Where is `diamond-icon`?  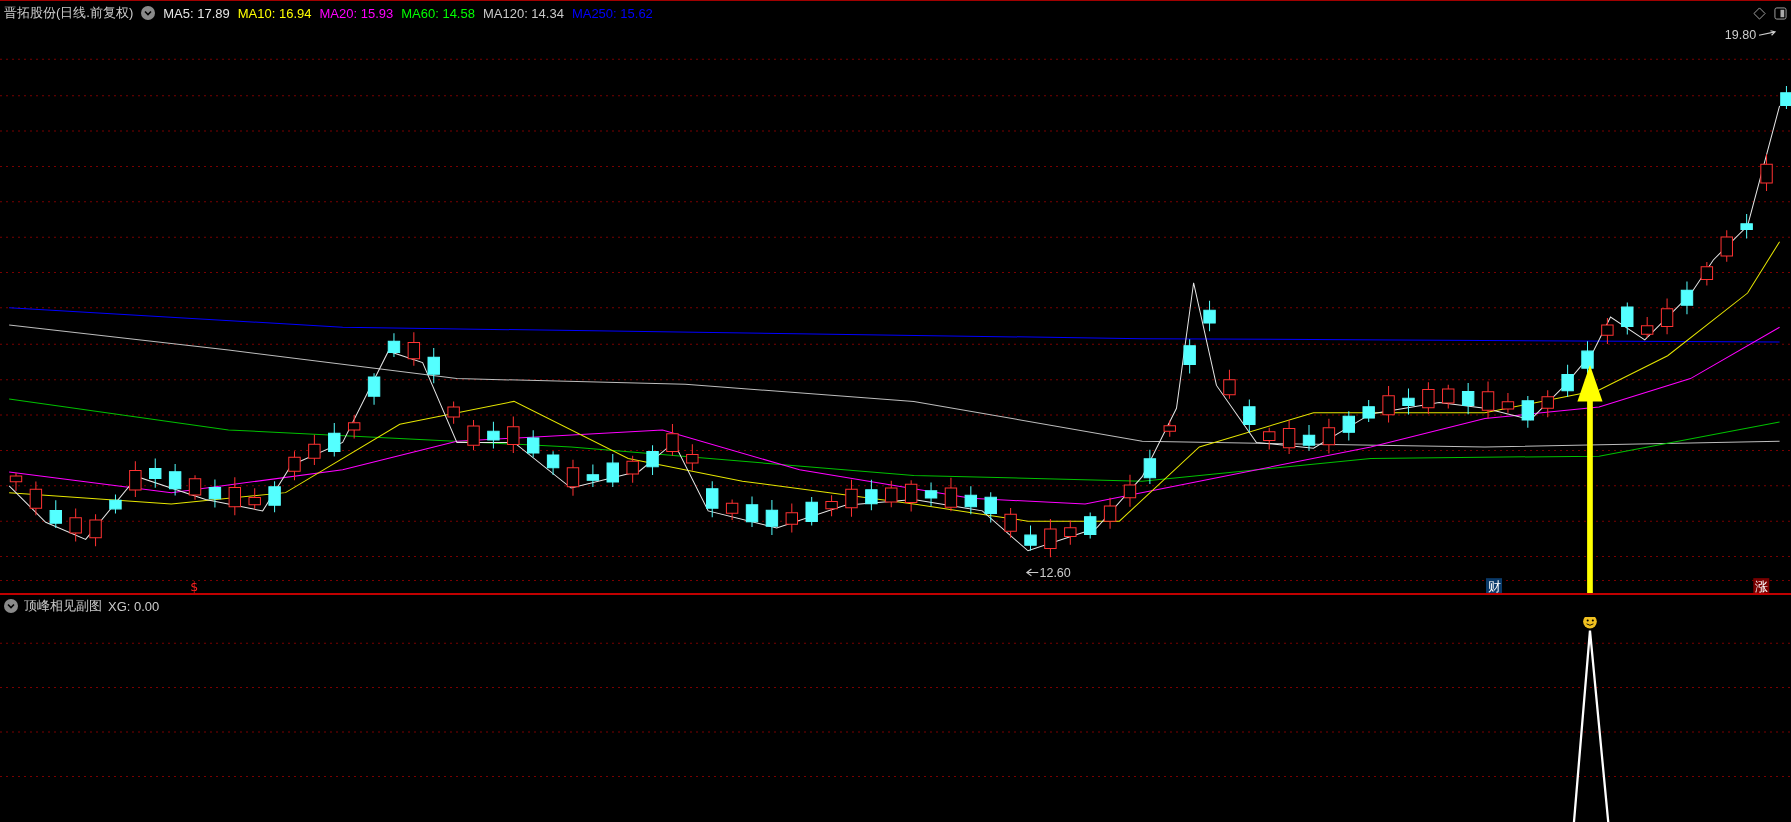 diamond-icon is located at coordinates (1759, 13).